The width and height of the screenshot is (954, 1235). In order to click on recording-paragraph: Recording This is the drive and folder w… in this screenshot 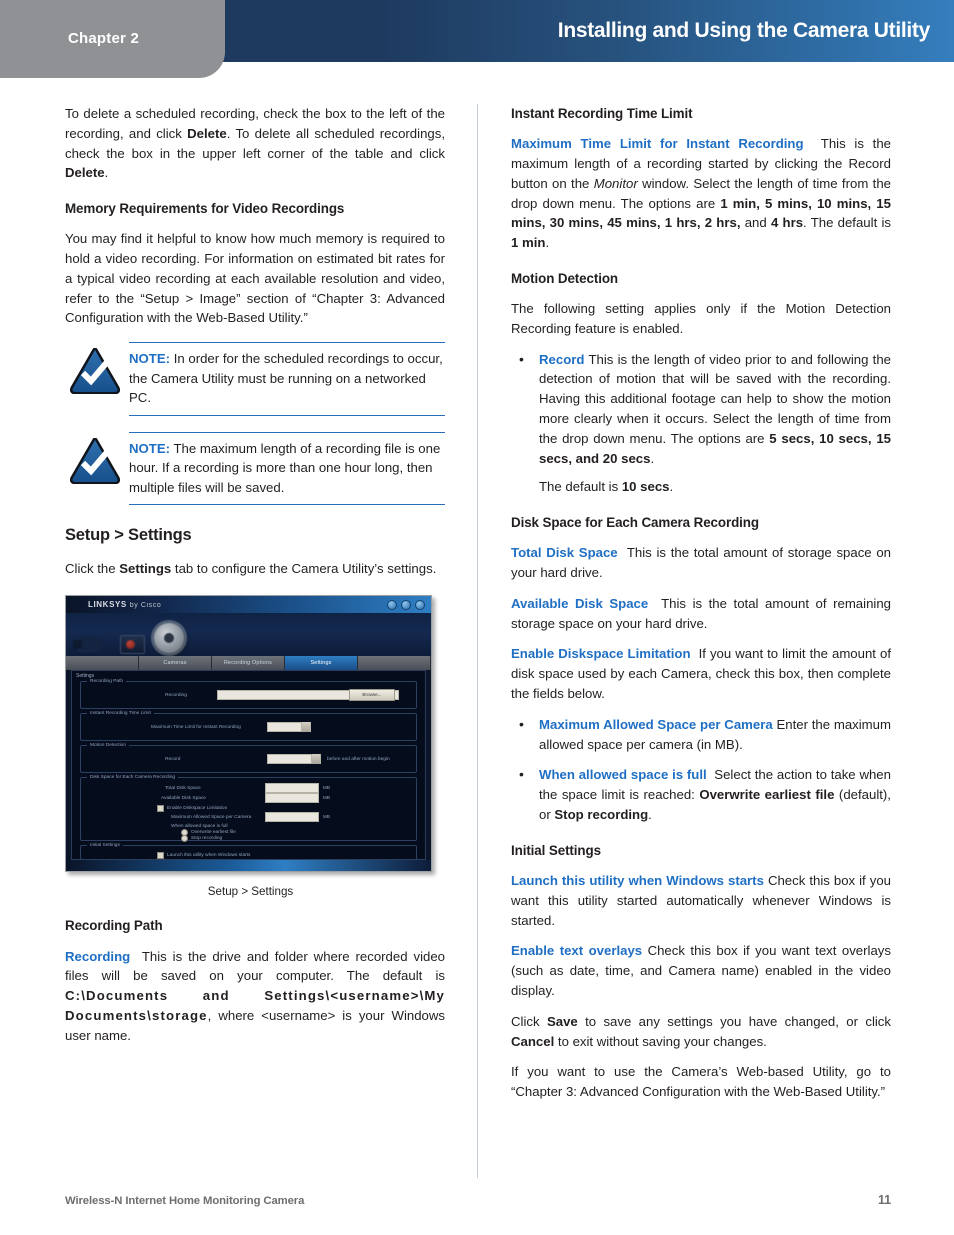, I will do `click(255, 996)`.